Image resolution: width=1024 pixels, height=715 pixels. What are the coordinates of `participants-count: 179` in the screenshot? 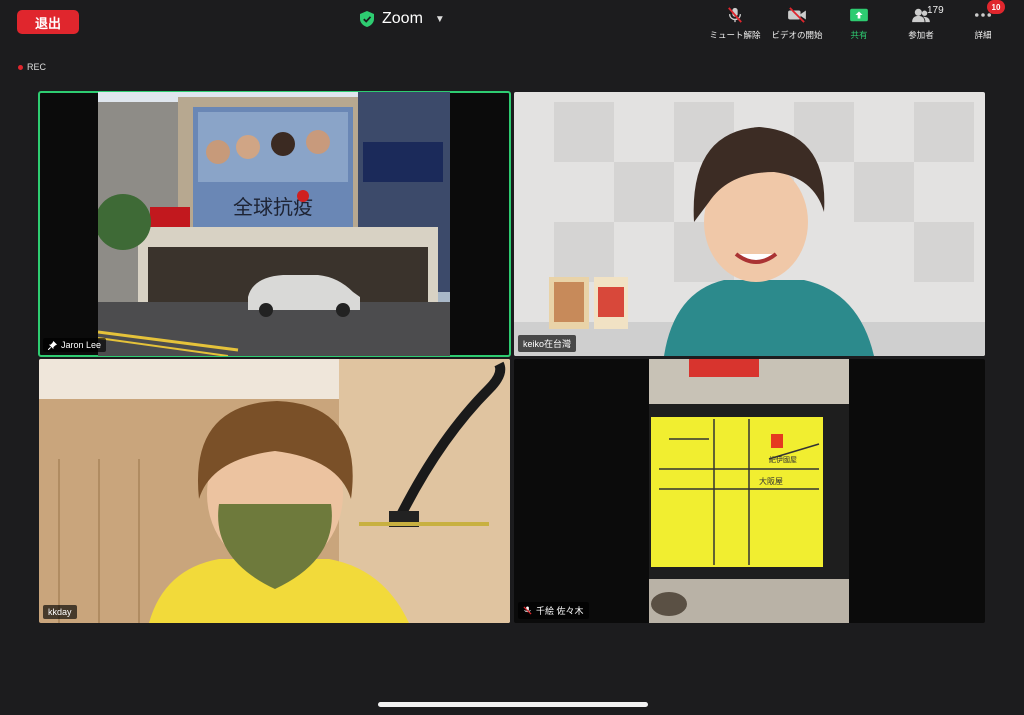 It's located at (935, 10).